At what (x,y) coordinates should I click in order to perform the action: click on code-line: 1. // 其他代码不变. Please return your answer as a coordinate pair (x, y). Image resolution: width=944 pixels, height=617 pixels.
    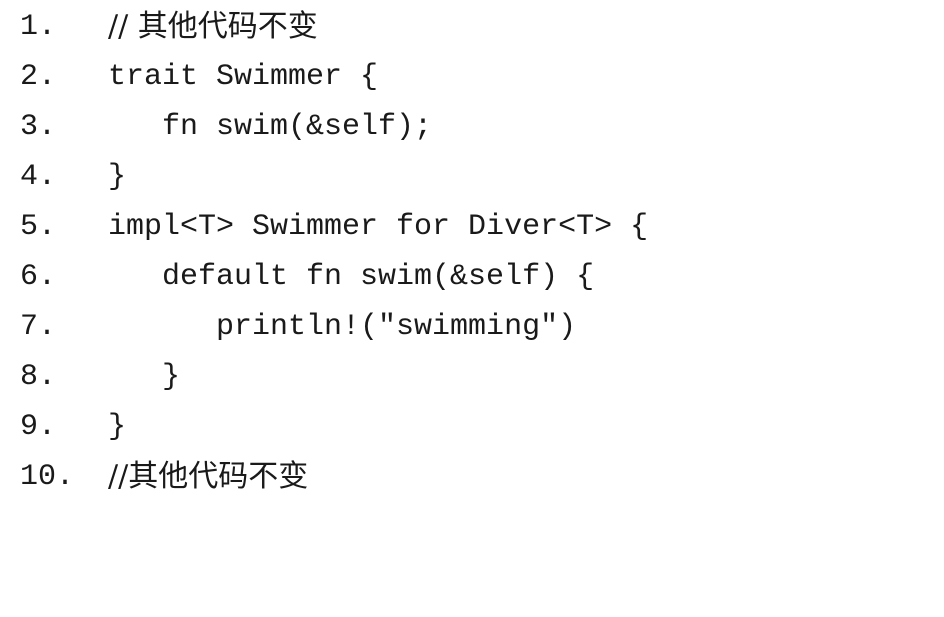
    Looking at the image, I should click on (475, 32).